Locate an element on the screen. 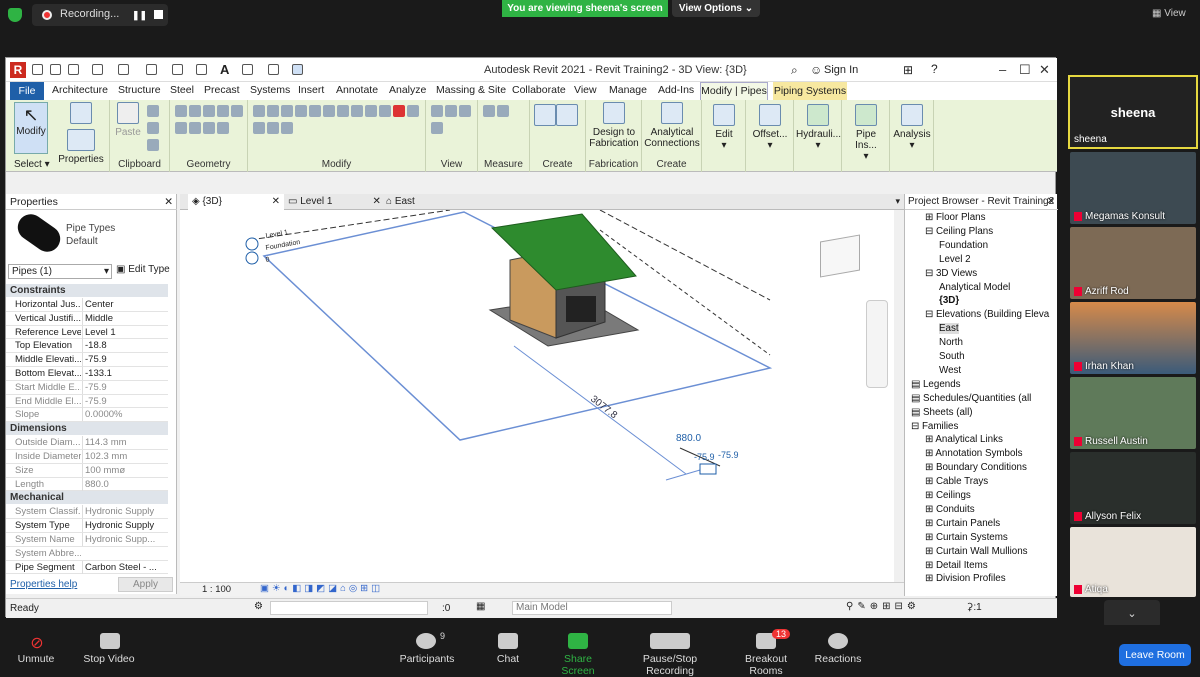 This screenshot has width=1200, height=677. create-tools is located at coordinates (559, 116).